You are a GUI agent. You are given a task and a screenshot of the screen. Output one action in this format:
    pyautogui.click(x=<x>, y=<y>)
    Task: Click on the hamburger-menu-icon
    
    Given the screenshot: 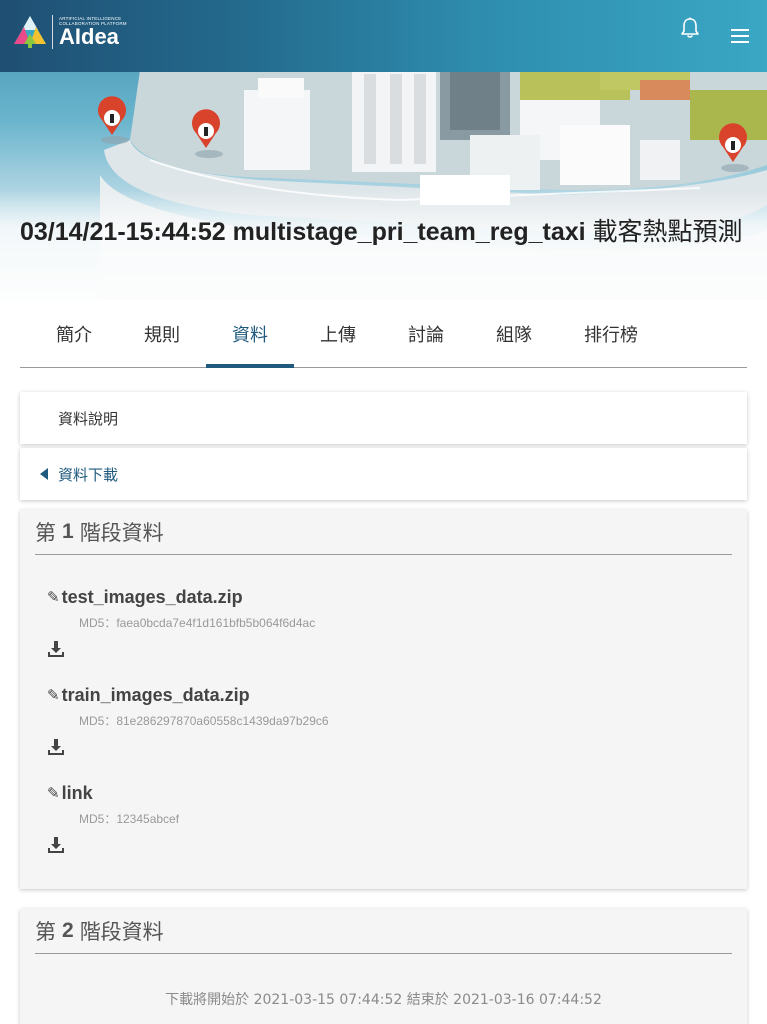 What is the action you would take?
    pyautogui.click(x=740, y=36)
    